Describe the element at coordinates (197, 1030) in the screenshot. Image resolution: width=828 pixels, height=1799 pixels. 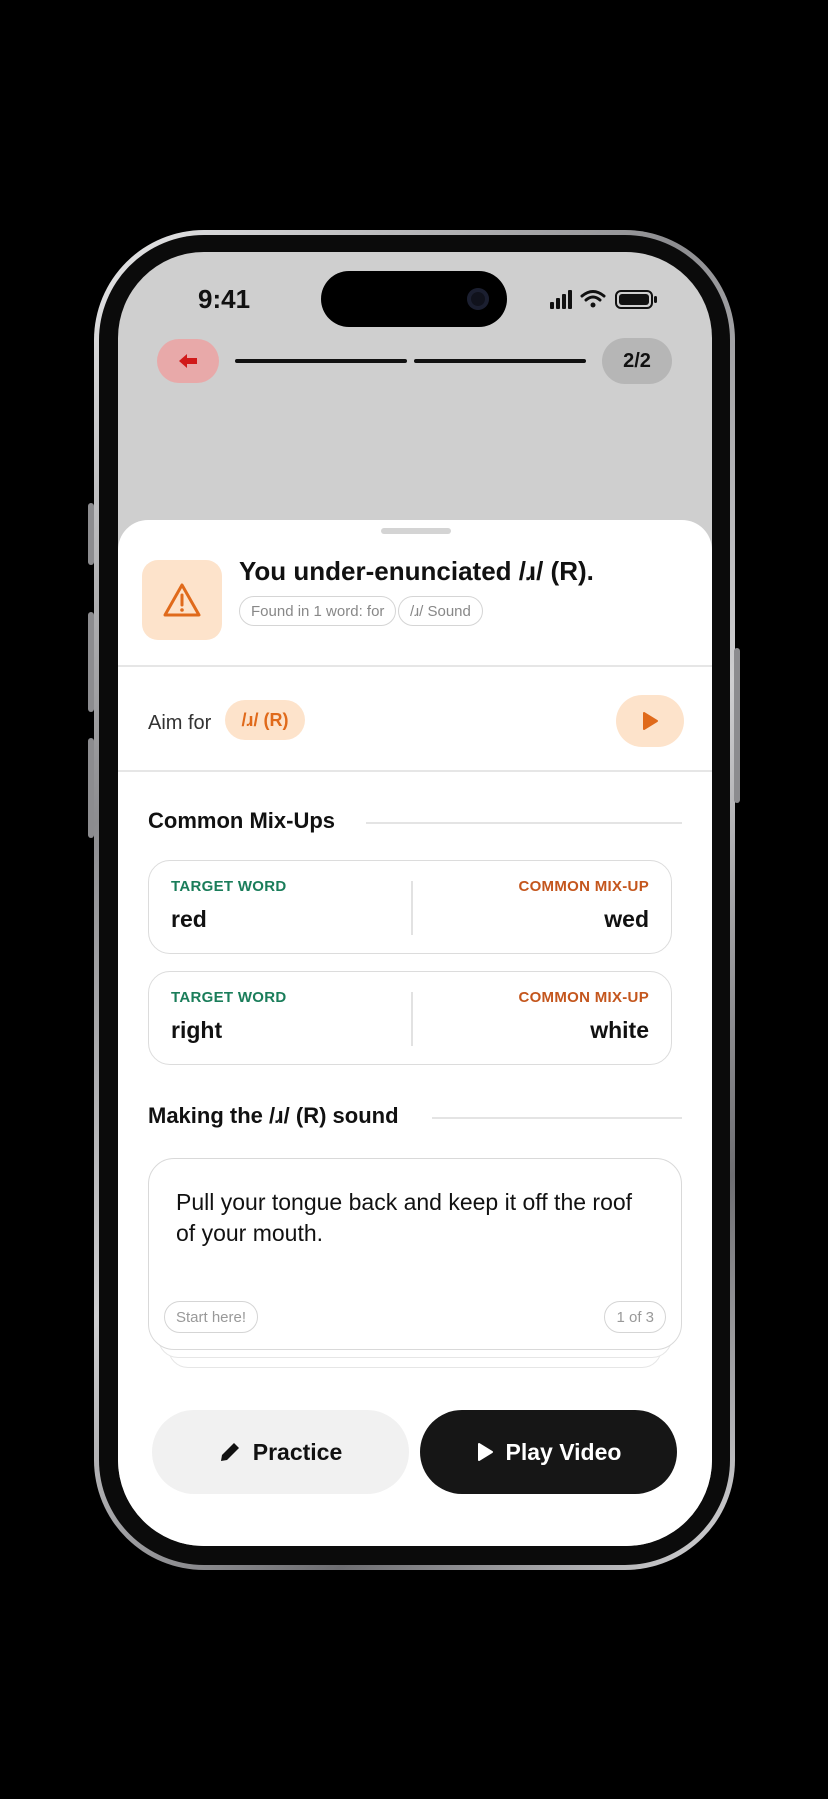
I see `target-word: right` at that location.